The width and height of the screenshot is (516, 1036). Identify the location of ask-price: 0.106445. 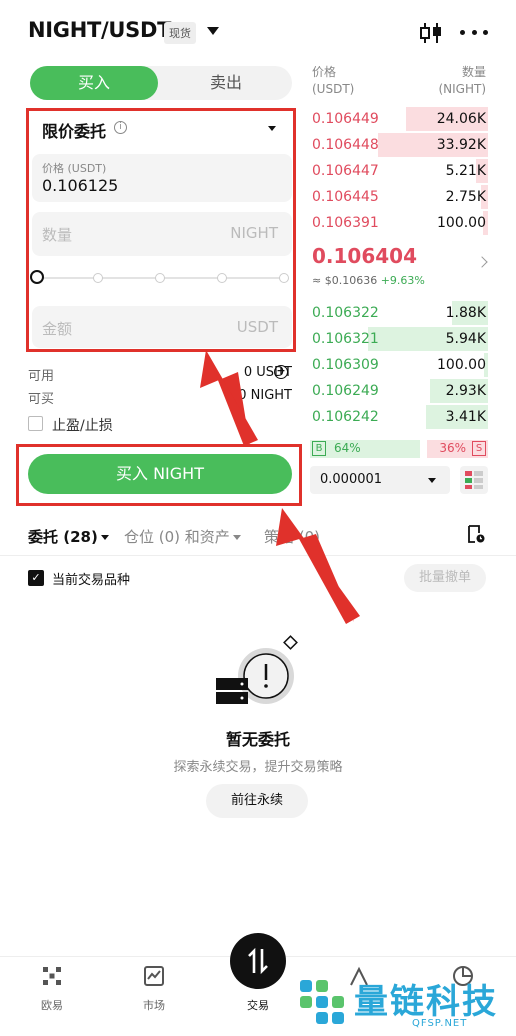
(345, 197).